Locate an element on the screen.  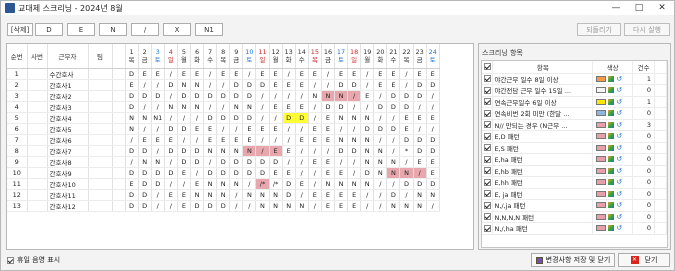
holiday-shading-toggle: 휴일 음영 표시 is located at coordinates (33, 260).